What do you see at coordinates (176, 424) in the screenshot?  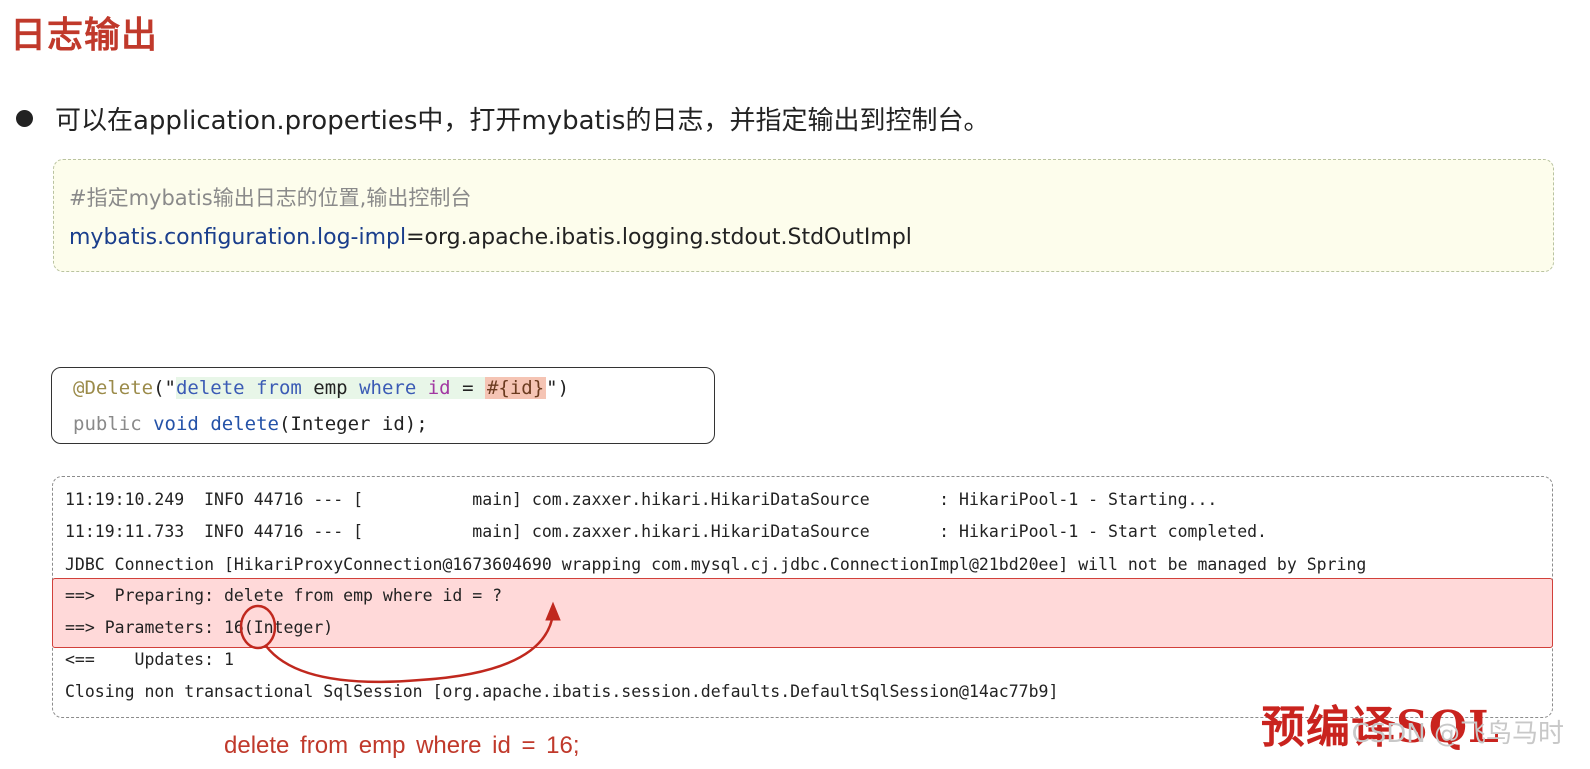 I see `code-void: void` at bounding box center [176, 424].